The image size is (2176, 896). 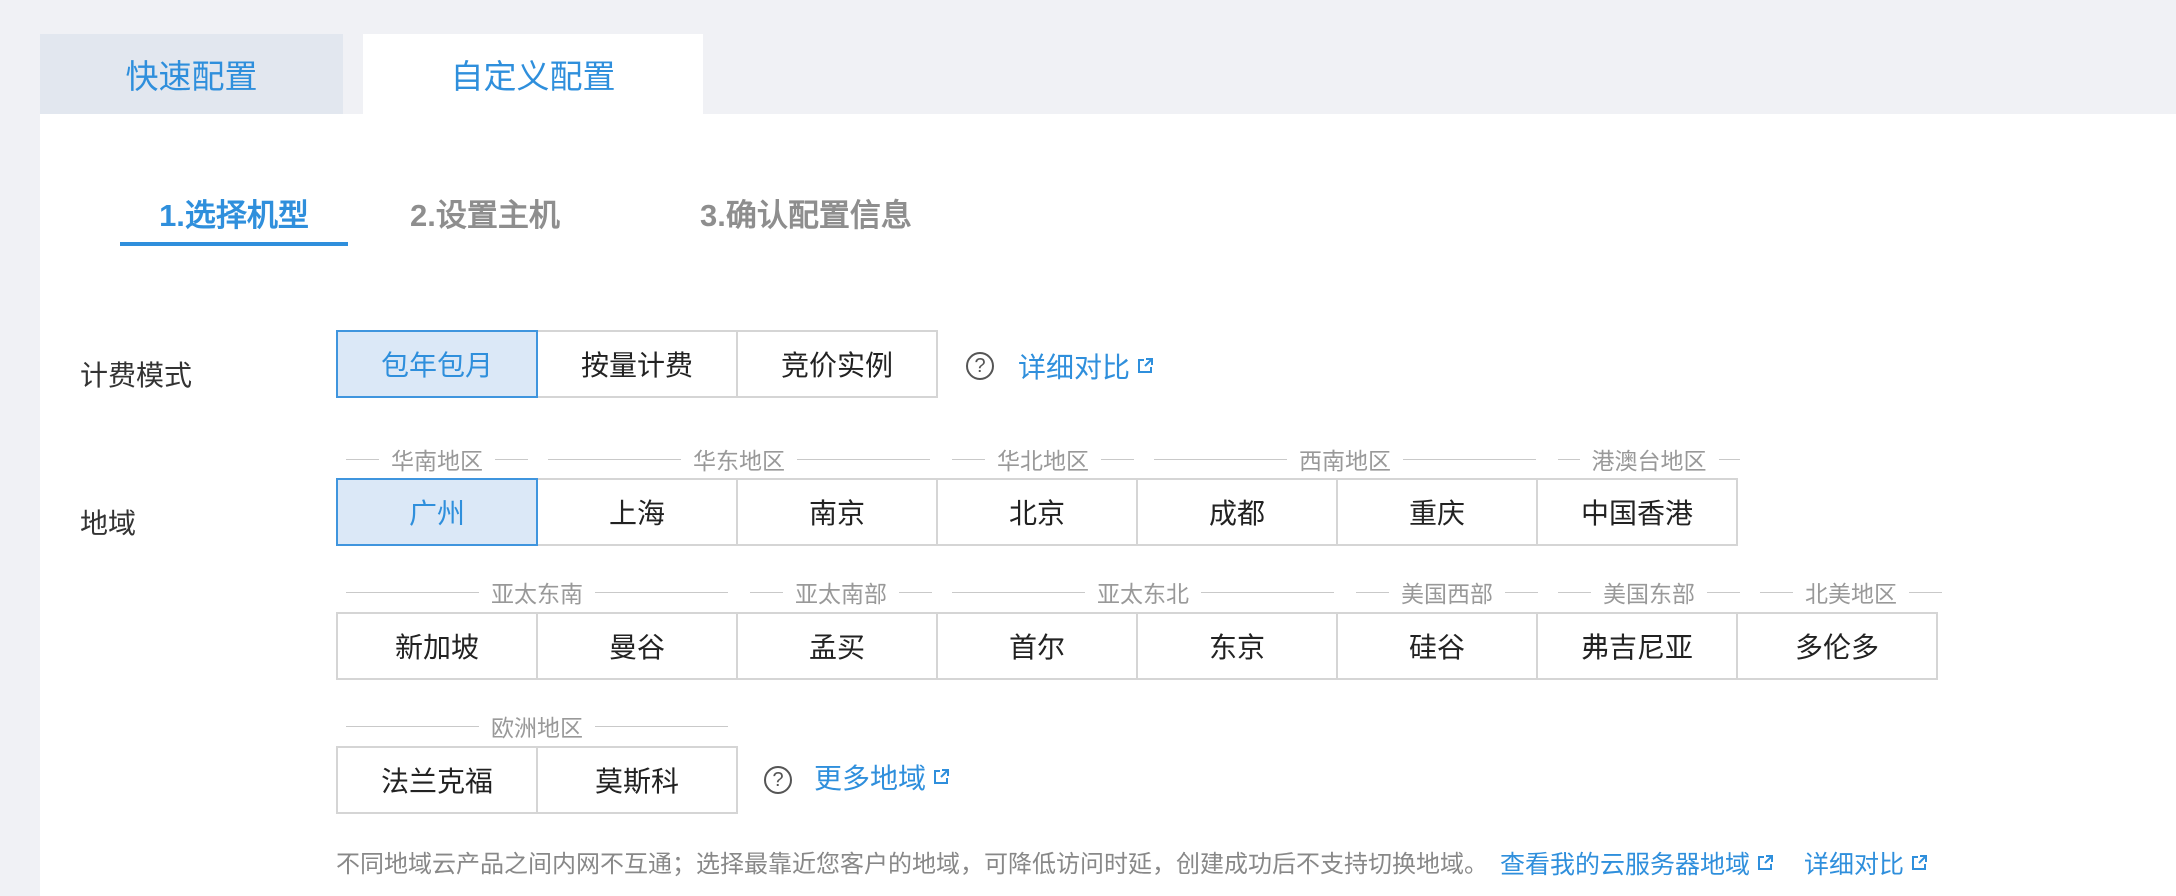 I want to click on region-beijing: 北京, so click(x=1037, y=512).